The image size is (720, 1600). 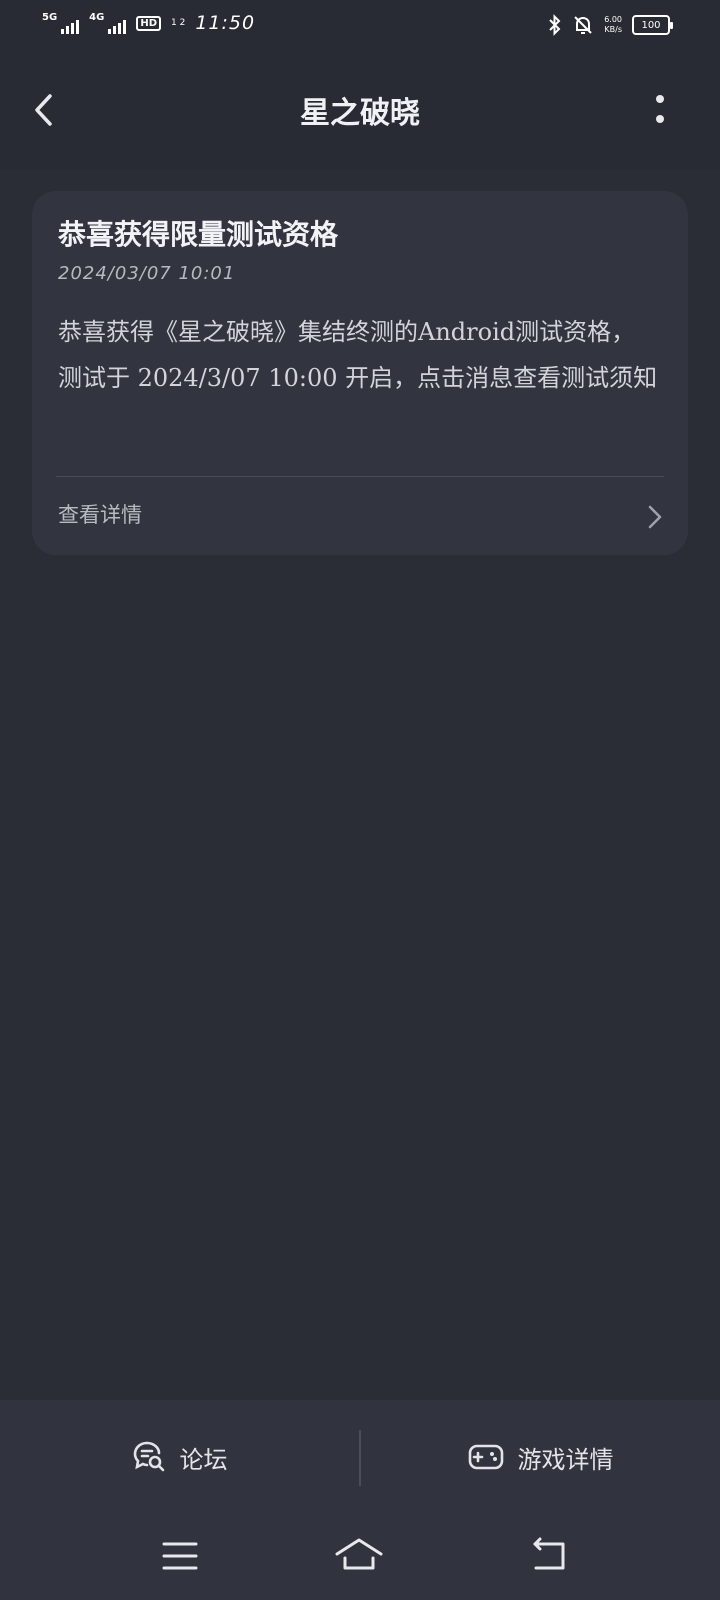 I want to click on tab-game-details-label: 游戏详情, so click(x=565, y=1459).